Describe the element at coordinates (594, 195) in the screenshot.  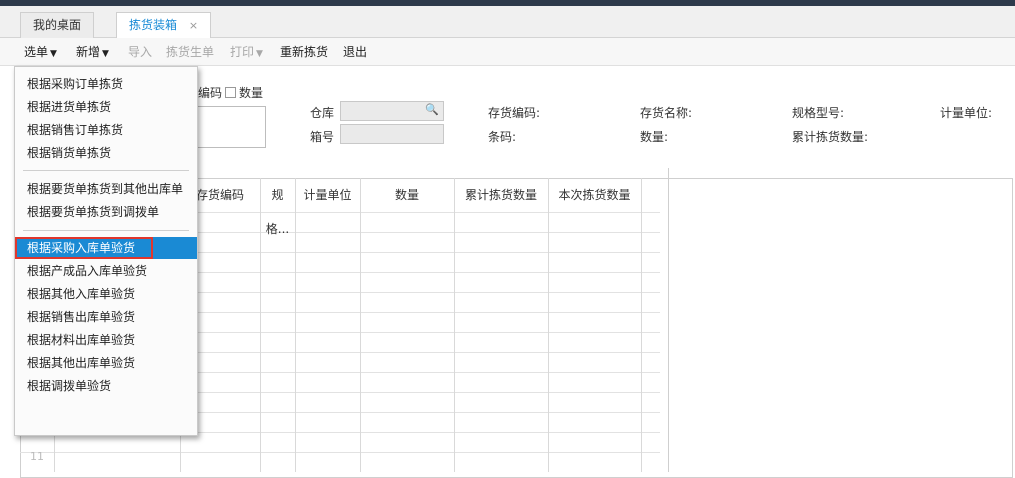
I see `col-header-cur-qty: 本次拣货数量` at that location.